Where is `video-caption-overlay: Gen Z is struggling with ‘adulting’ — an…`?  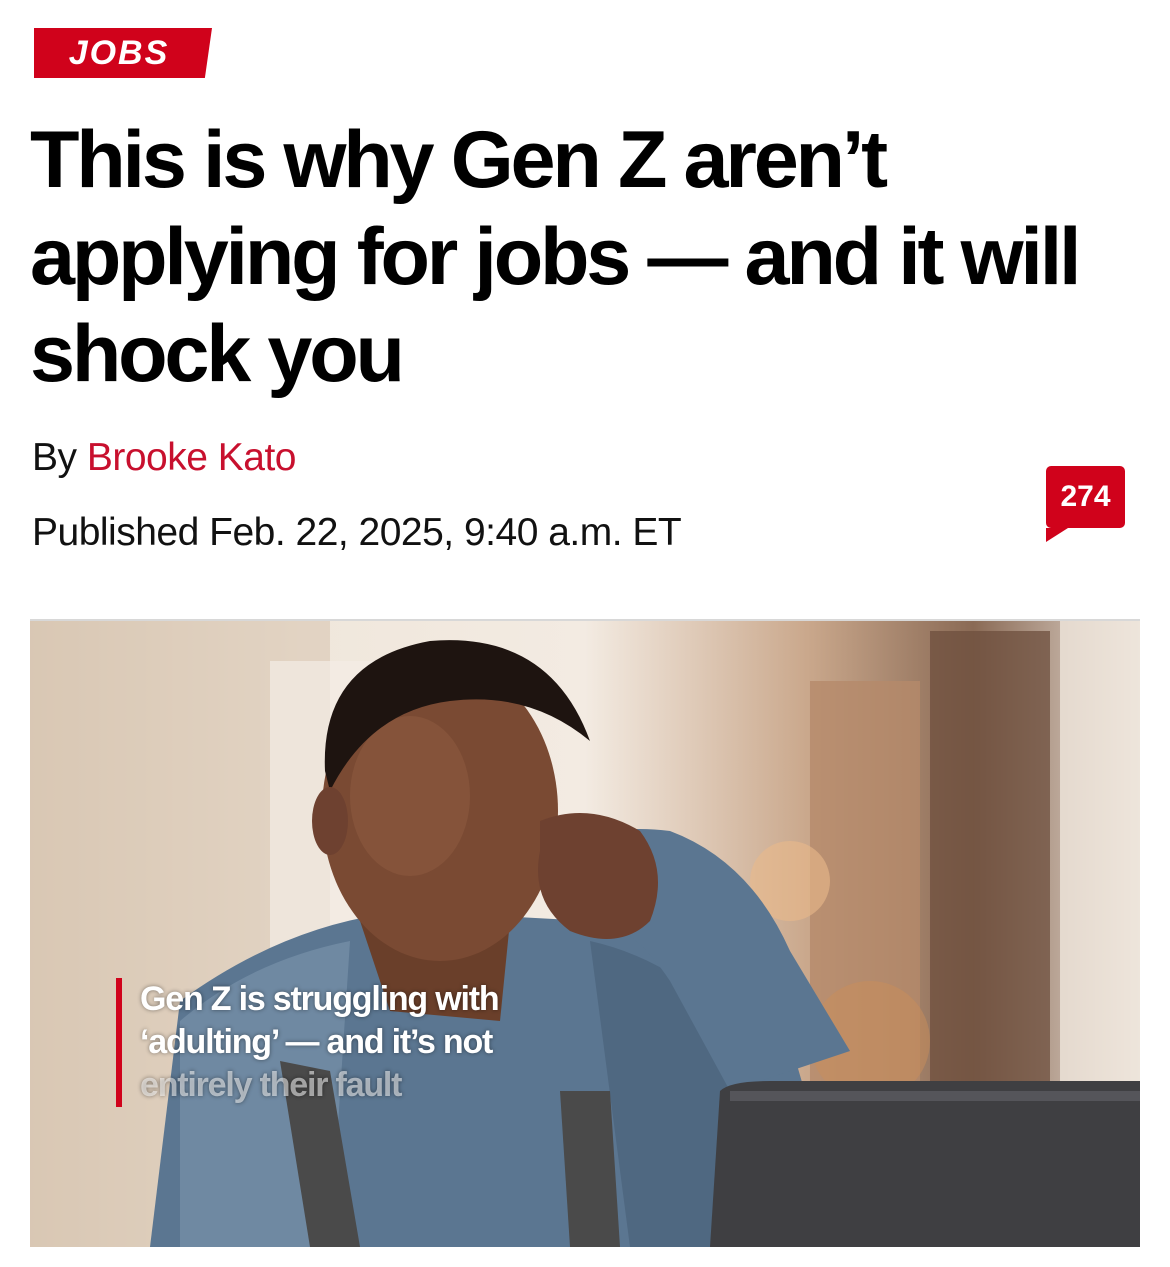
video-caption-overlay: Gen Z is struggling with ‘adulting’ — an… is located at coordinates (378, 1042).